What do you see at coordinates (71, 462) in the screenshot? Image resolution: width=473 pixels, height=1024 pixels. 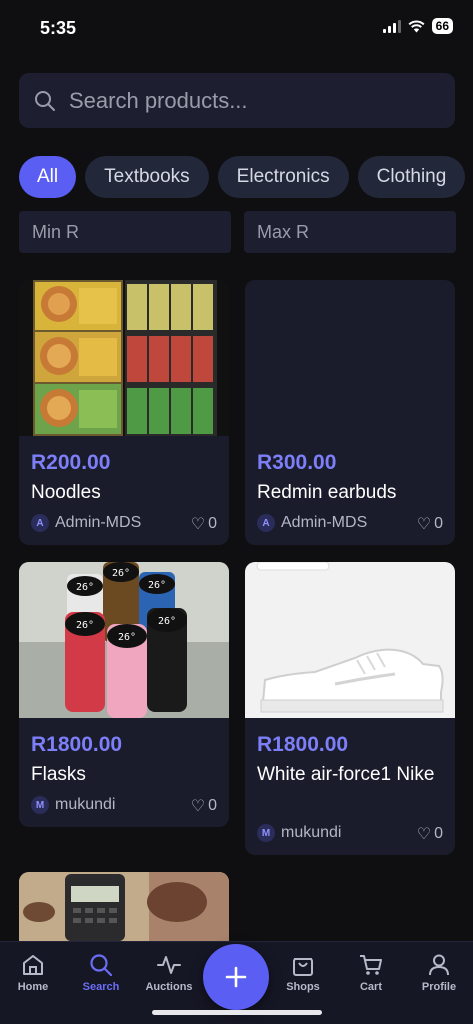 I see `product-price: R200.00` at bounding box center [71, 462].